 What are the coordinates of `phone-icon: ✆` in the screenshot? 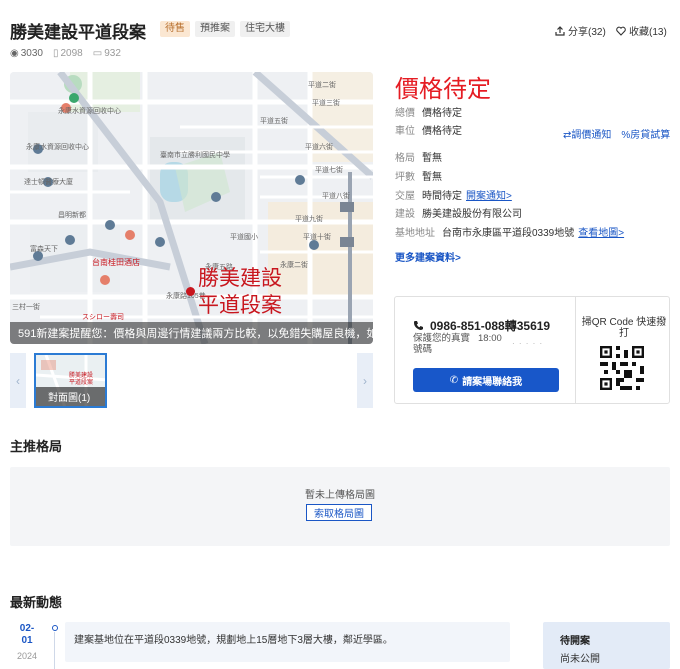 It's located at (454, 380).